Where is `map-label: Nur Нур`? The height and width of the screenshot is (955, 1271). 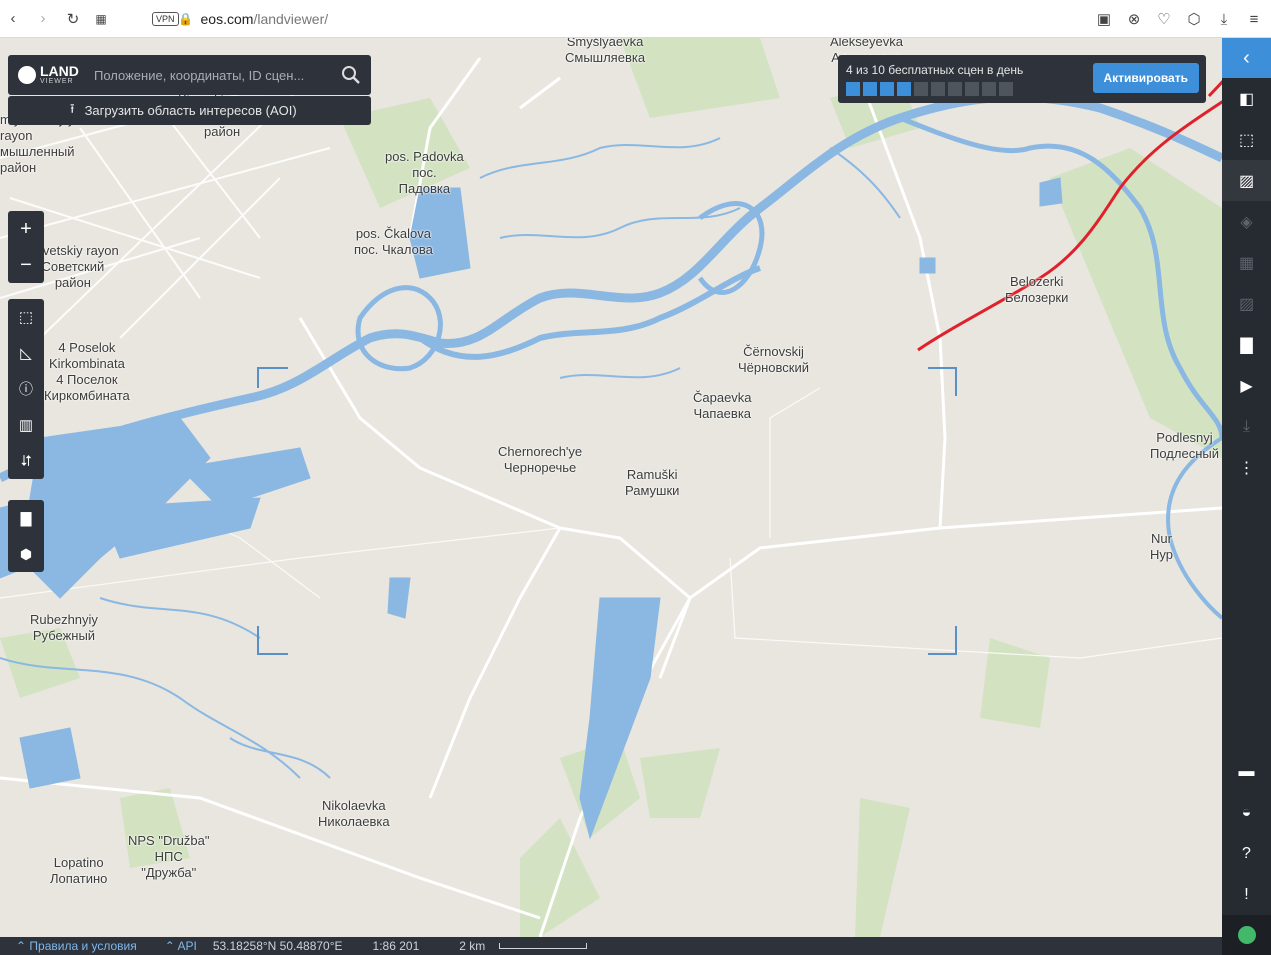
map-label: Nur Нур is located at coordinates (1161, 546).